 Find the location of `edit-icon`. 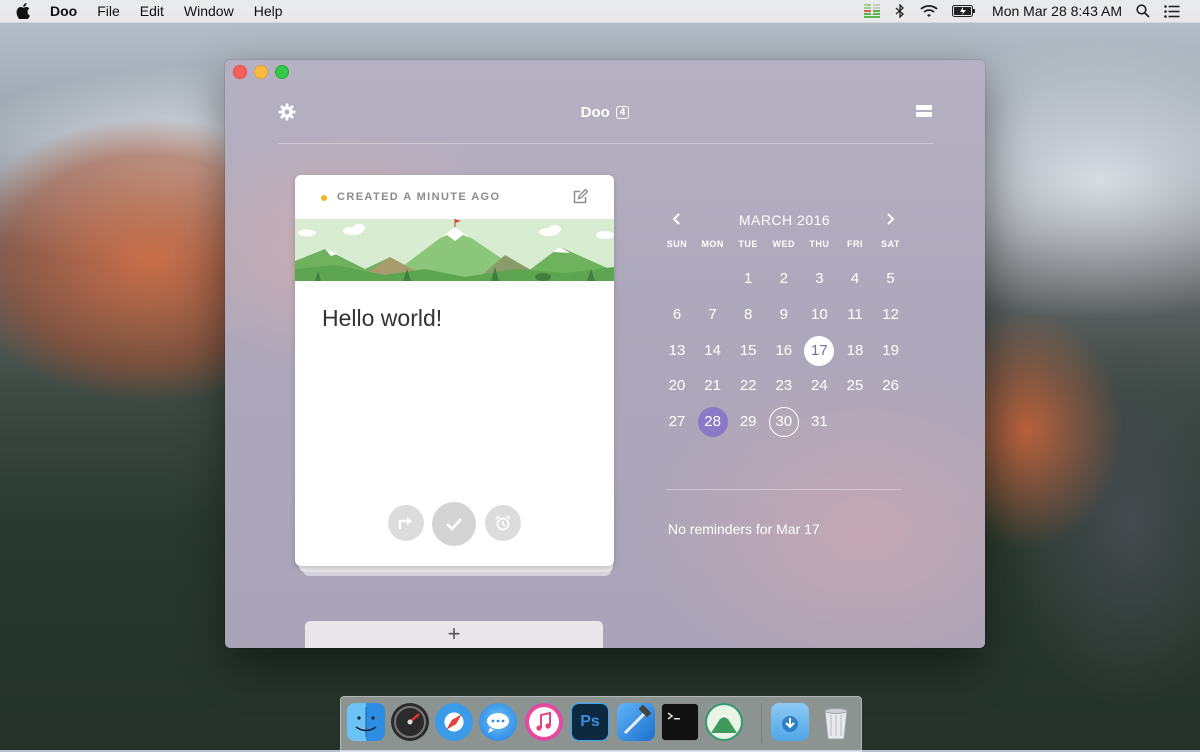

edit-icon is located at coordinates (580, 196).